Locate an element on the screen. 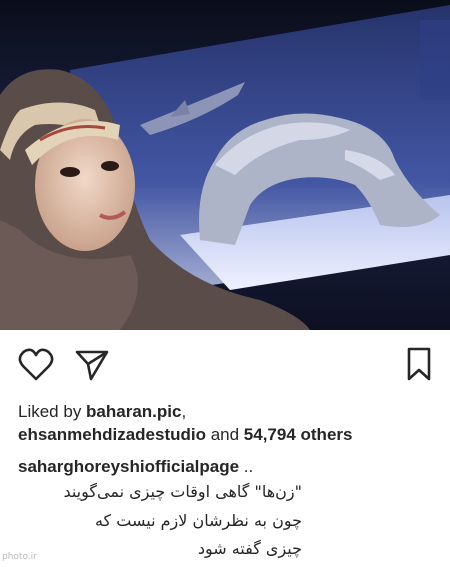  bookmark-icon is located at coordinates (419, 364).